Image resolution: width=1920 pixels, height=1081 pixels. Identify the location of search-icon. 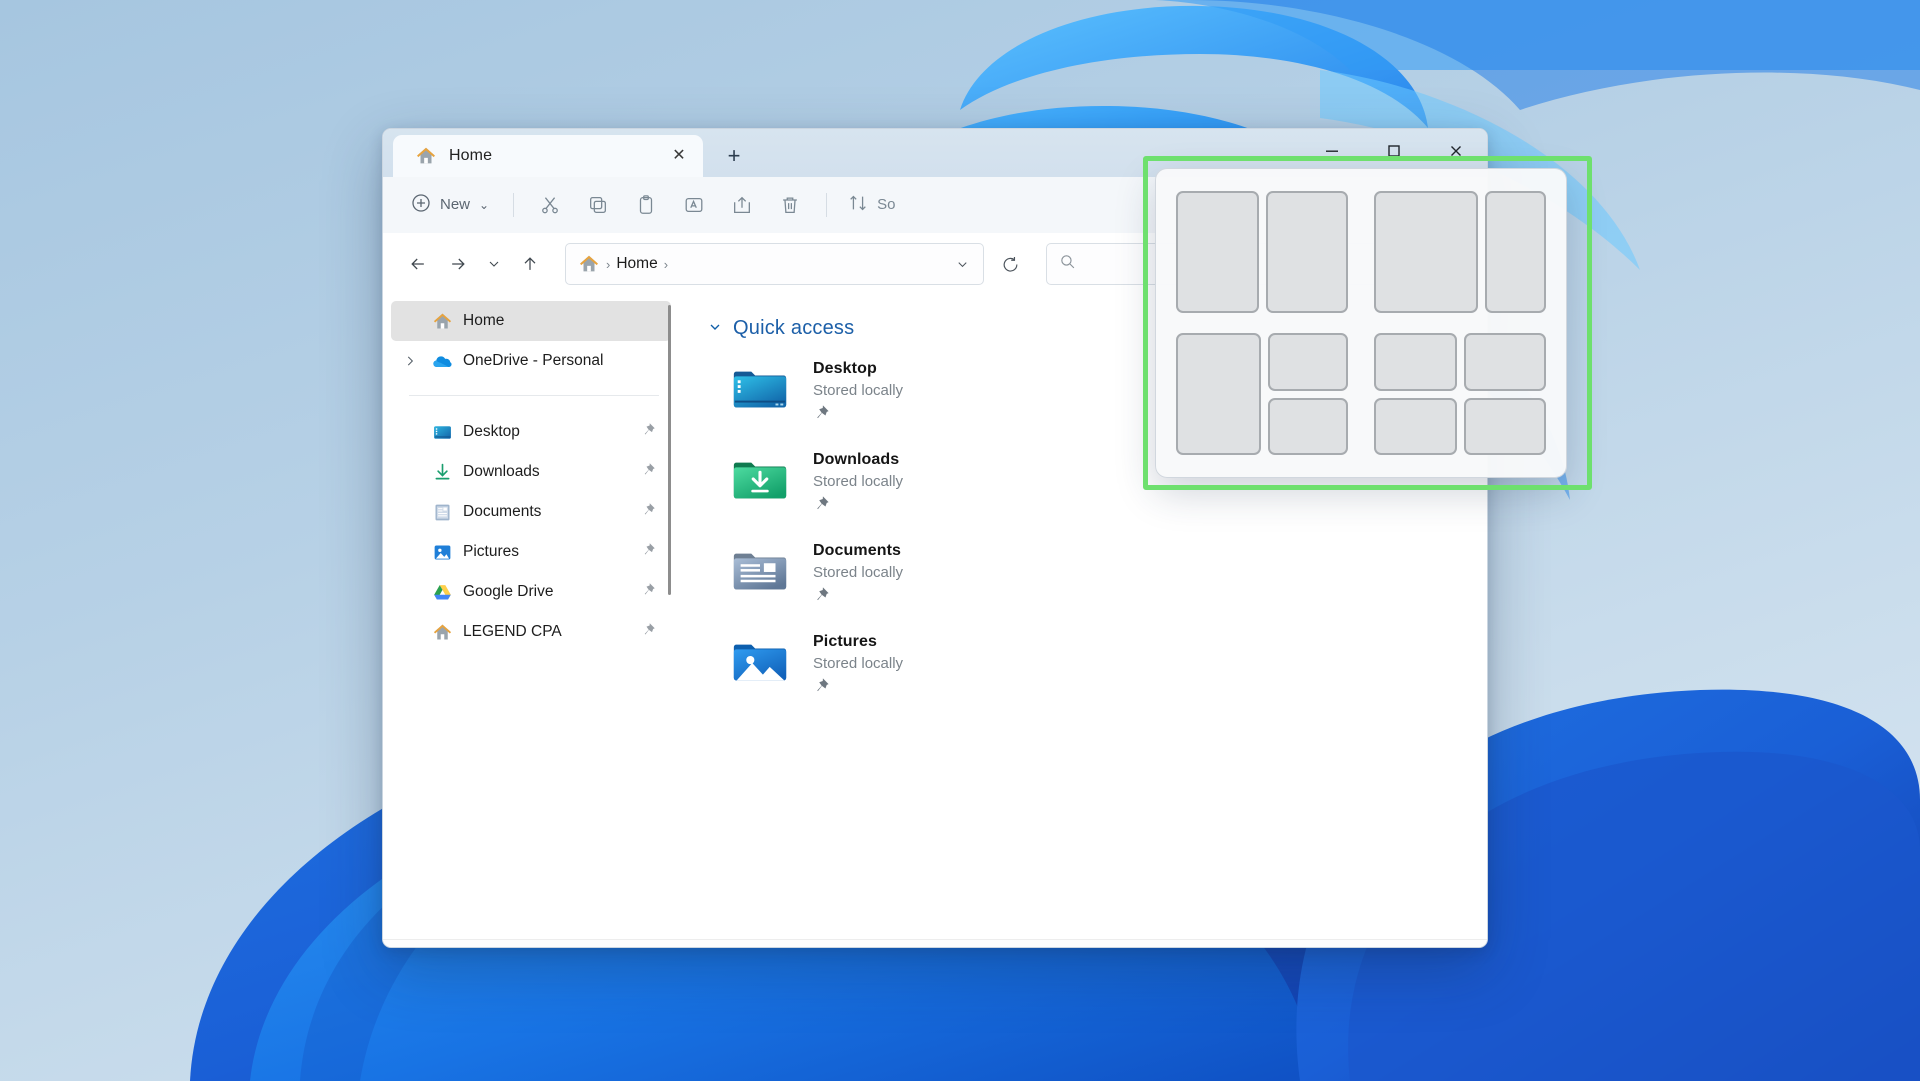
(1067, 264).